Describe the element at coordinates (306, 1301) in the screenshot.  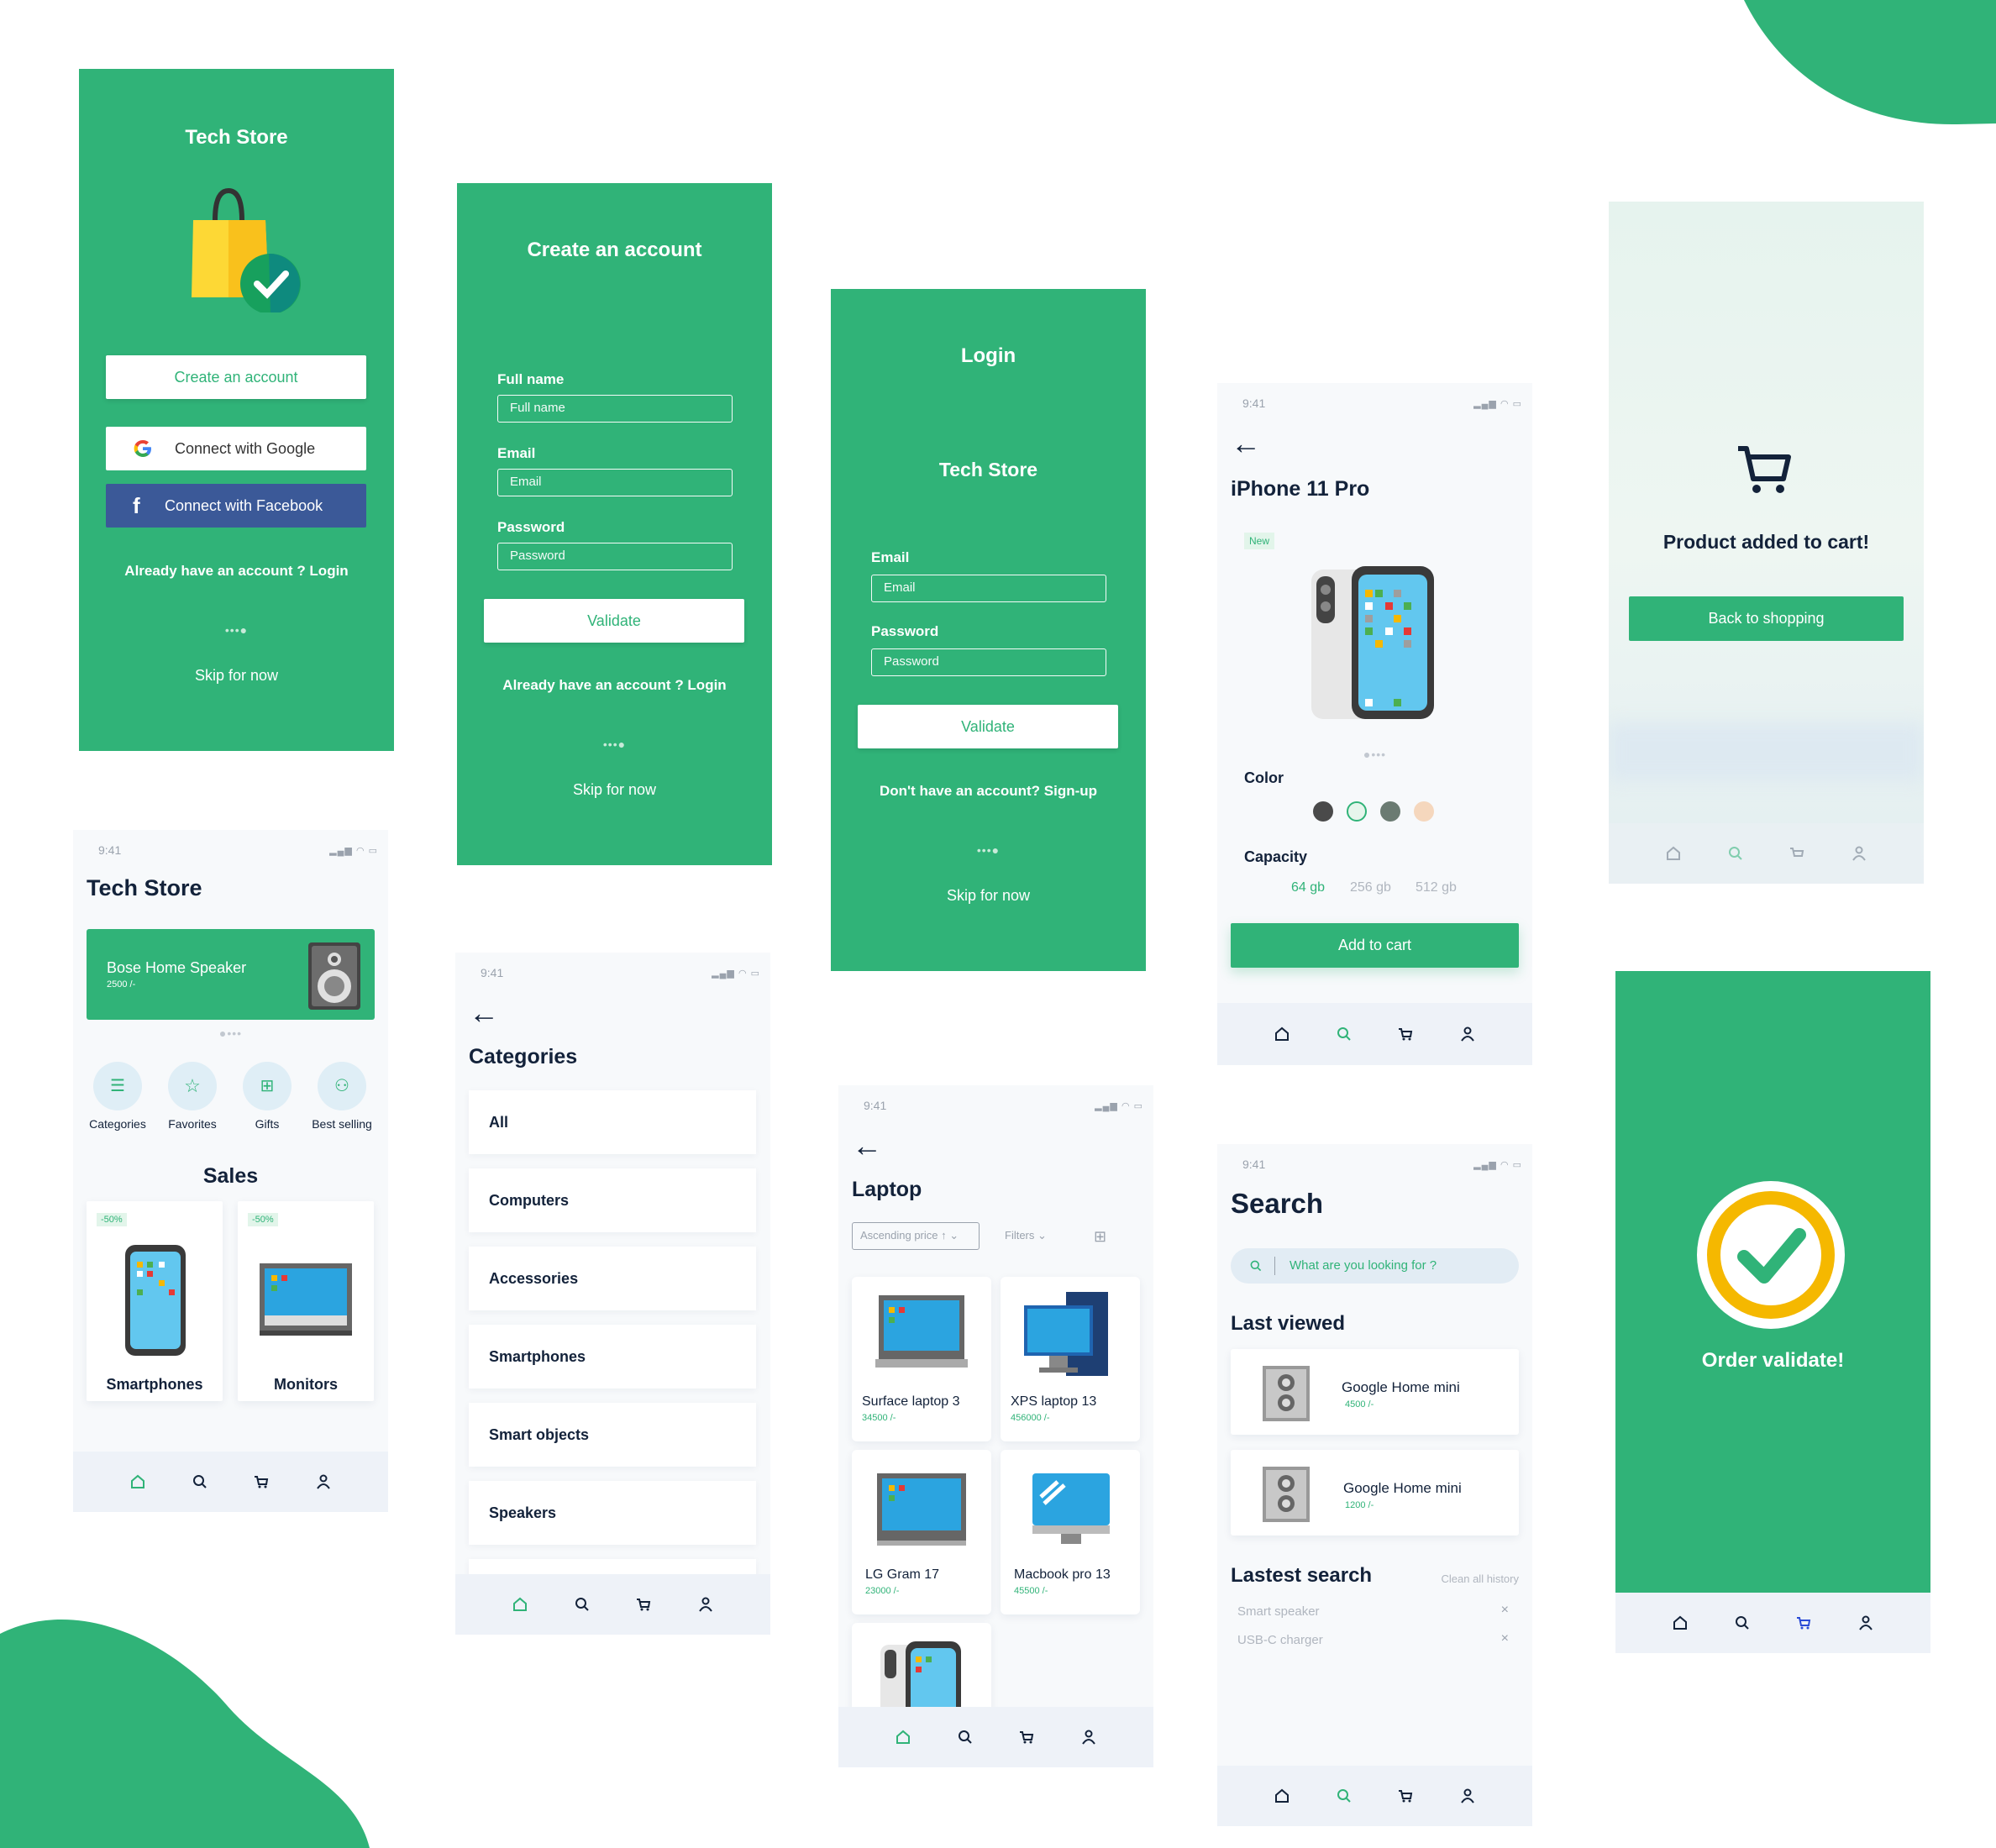
I see `sale-card: -50% Monitors` at that location.